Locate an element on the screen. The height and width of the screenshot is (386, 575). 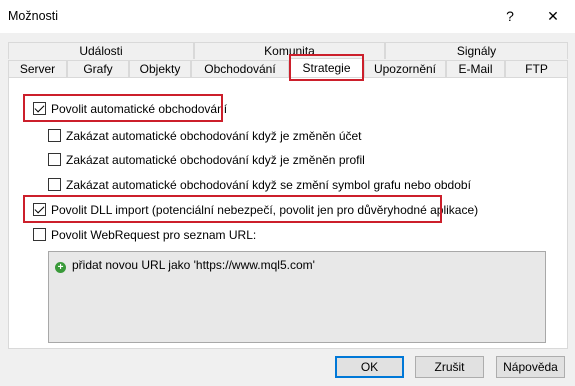
tab-upozorneni: Upozornění is located at coordinates (405, 68).